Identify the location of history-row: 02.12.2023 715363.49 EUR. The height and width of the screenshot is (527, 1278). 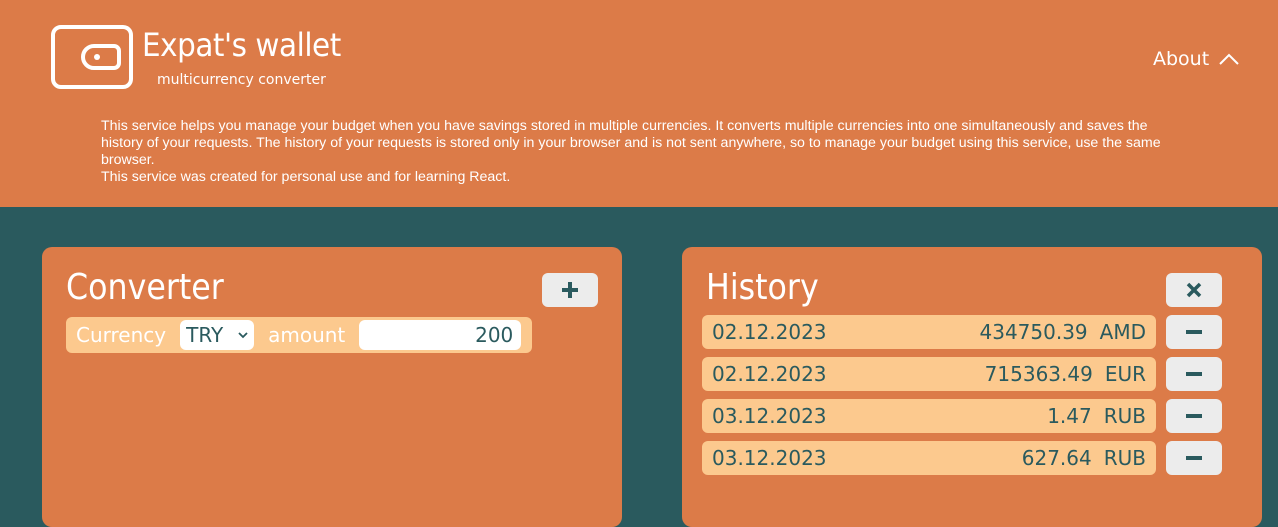
(929, 374).